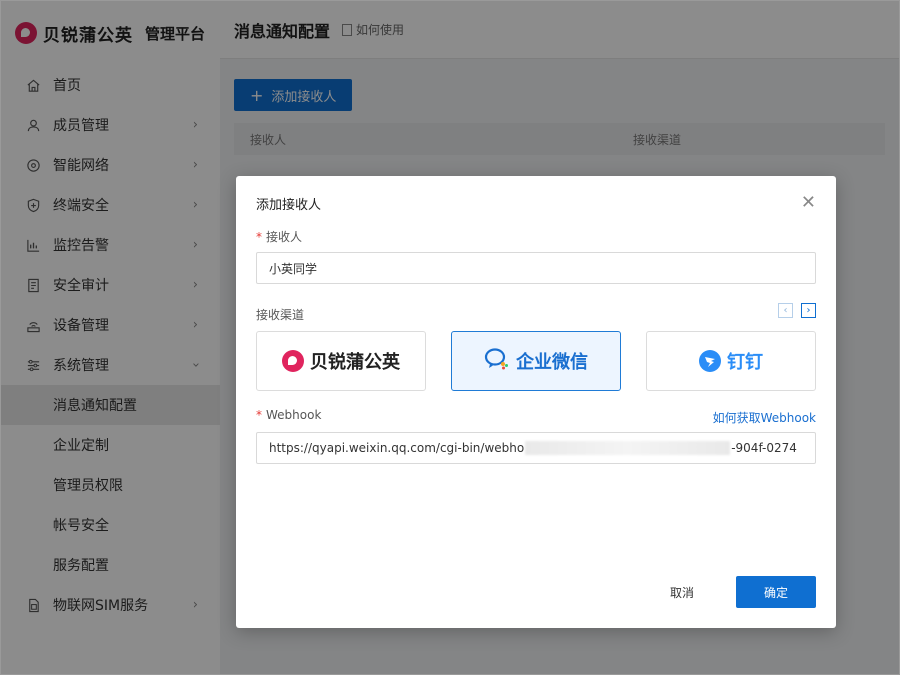  I want to click on chevron-right-icon: ›, so click(808, 310).